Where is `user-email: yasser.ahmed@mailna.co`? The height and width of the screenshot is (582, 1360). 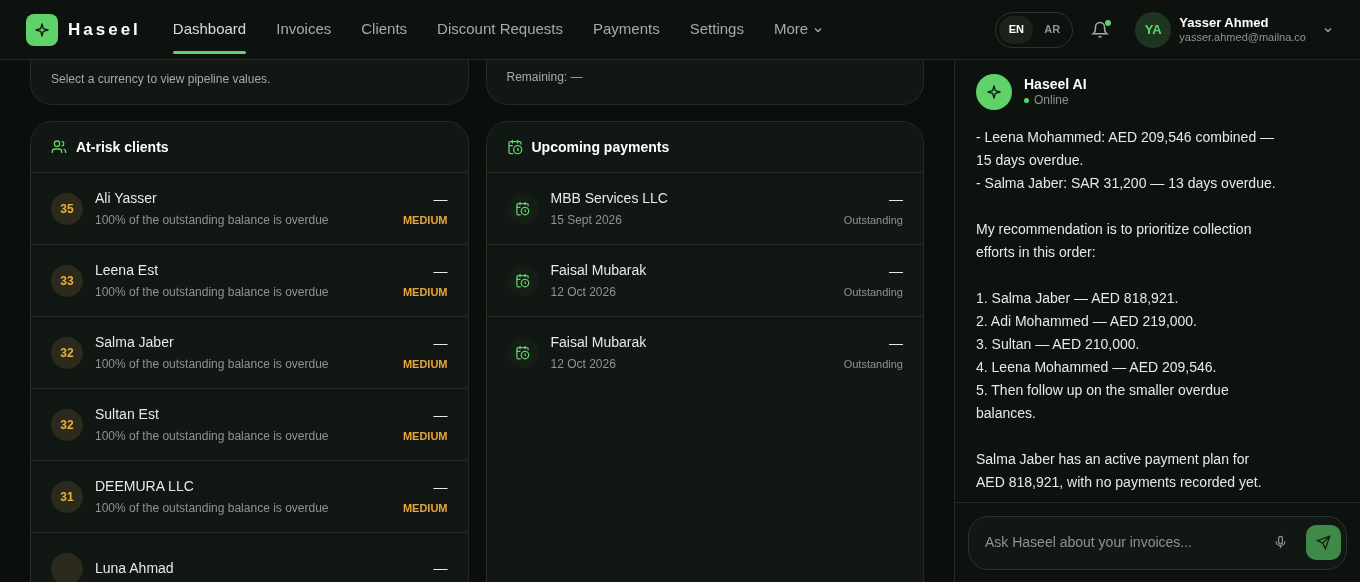 user-email: yasser.ahmed@mailna.co is located at coordinates (1242, 37).